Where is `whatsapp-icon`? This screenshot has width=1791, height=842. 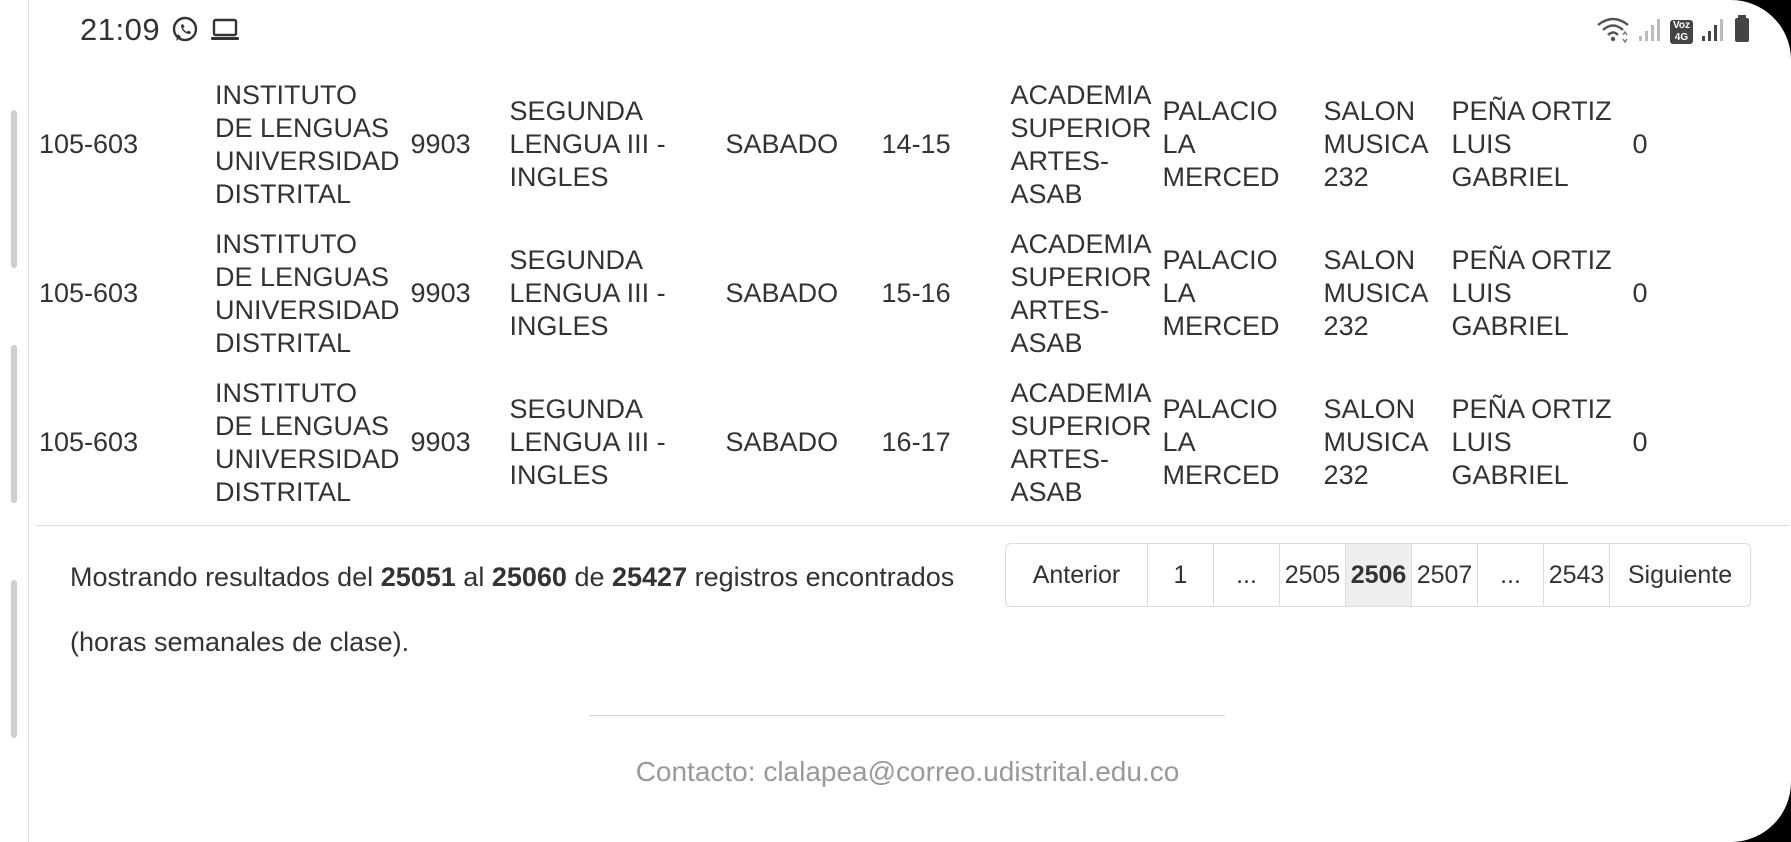 whatsapp-icon is located at coordinates (185, 30).